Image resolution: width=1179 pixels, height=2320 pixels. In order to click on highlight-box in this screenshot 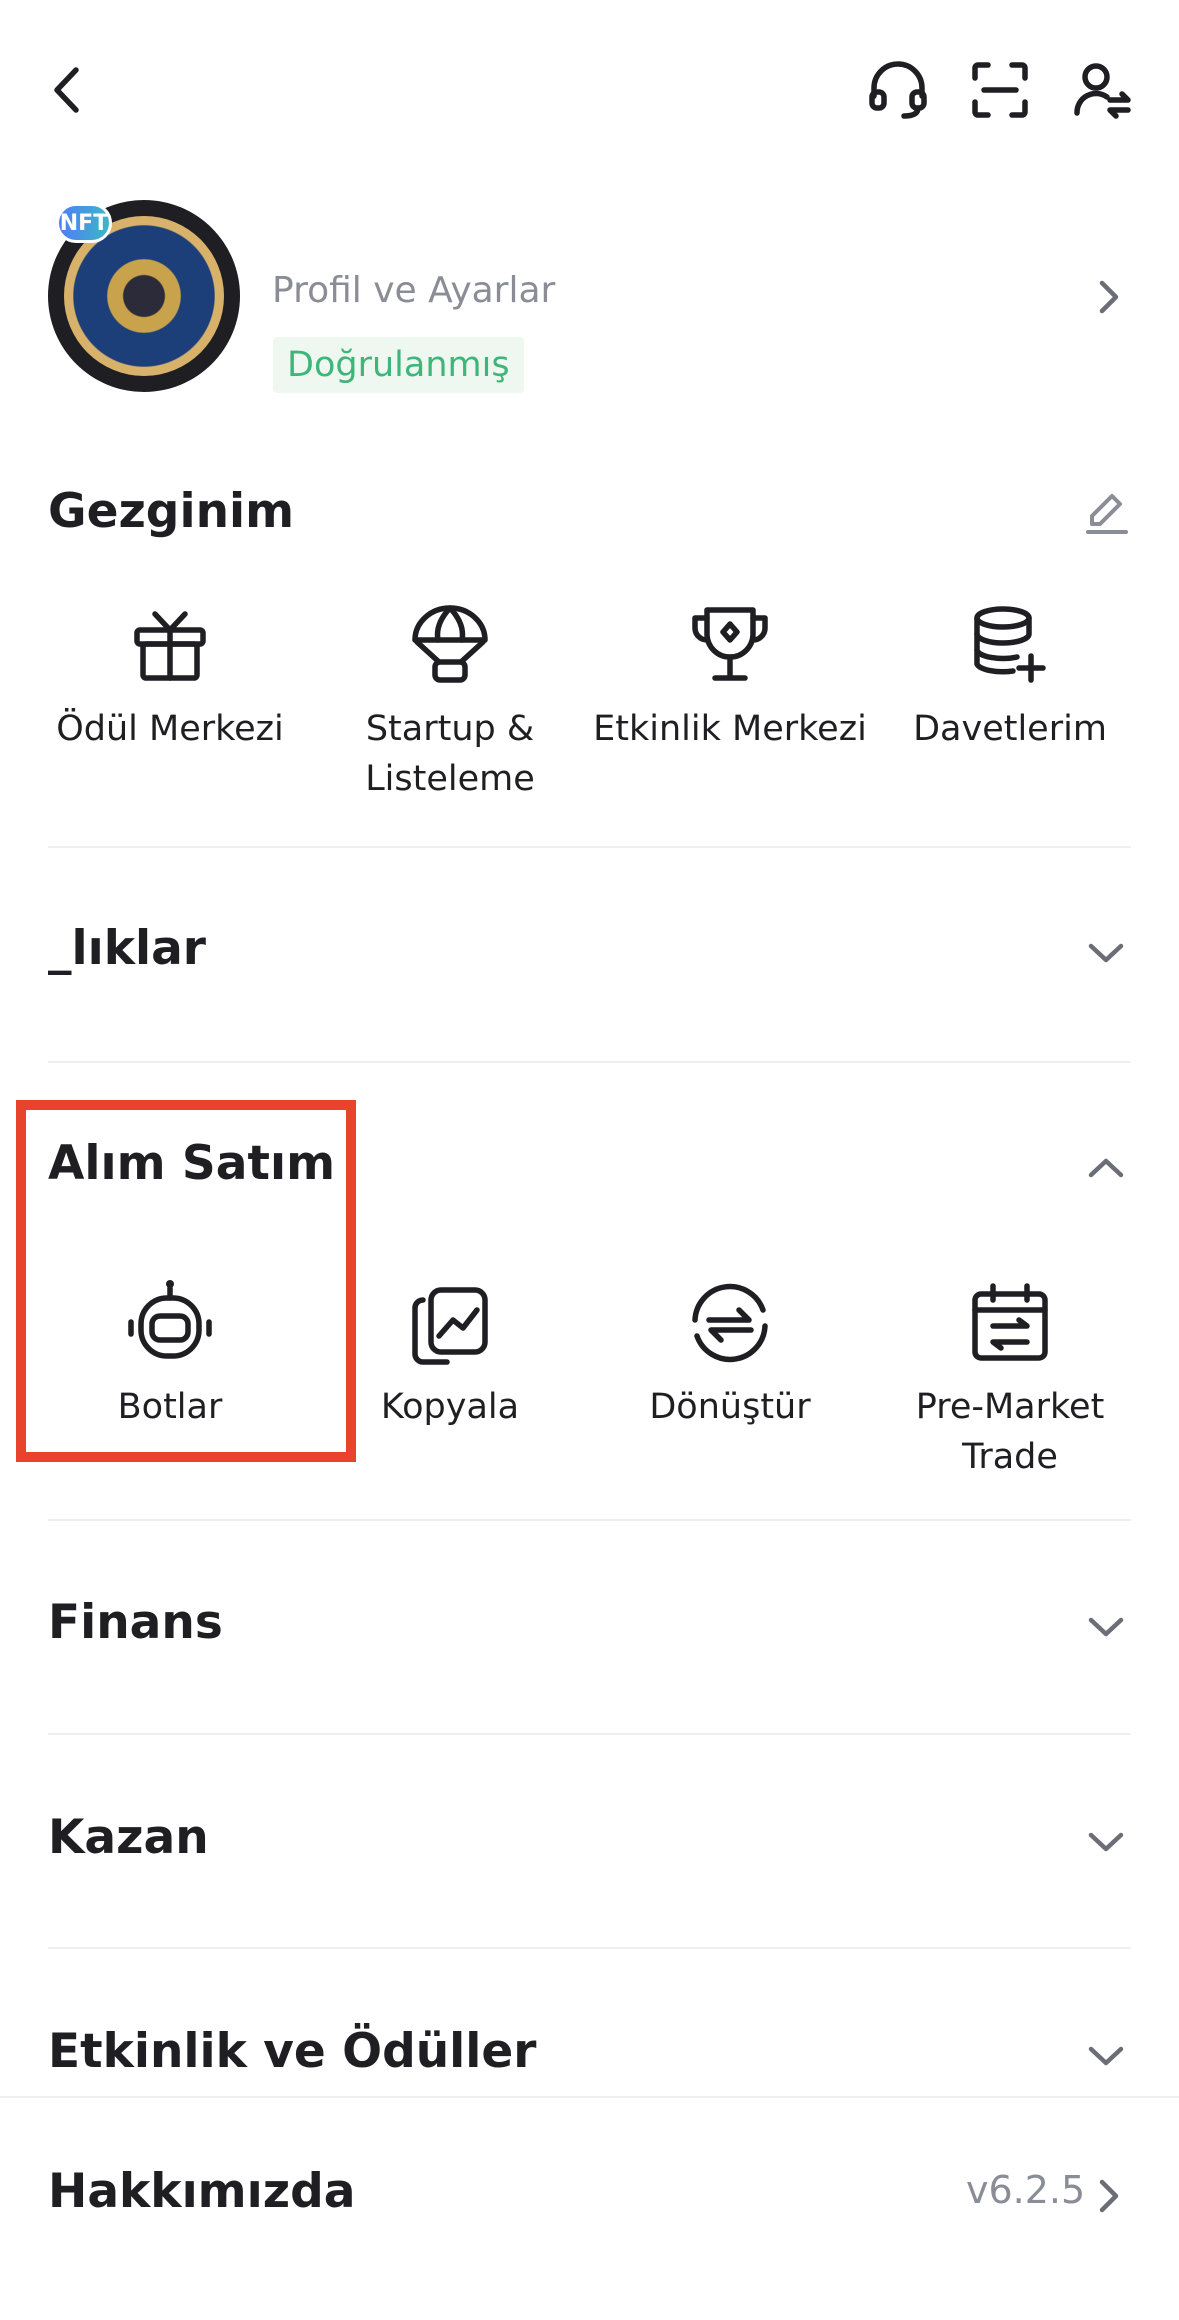, I will do `click(186, 1281)`.